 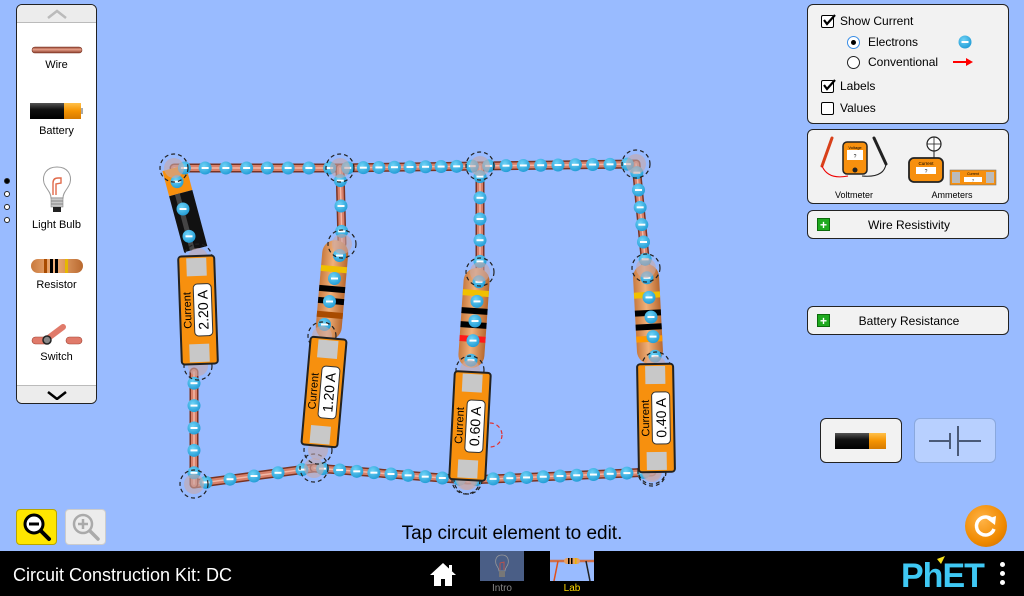 What do you see at coordinates (823, 224) in the screenshot?
I see `expand-plus-icon: +` at bounding box center [823, 224].